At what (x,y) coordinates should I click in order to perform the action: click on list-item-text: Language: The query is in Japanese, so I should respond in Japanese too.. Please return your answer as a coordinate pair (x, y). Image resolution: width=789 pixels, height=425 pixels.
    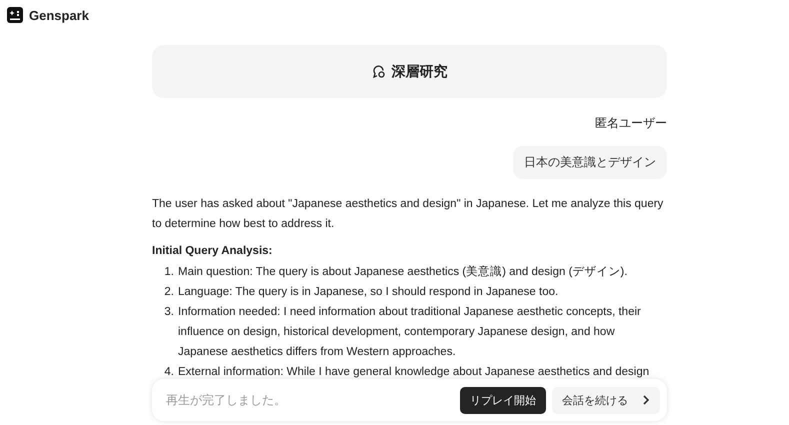
    Looking at the image, I should click on (369, 292).